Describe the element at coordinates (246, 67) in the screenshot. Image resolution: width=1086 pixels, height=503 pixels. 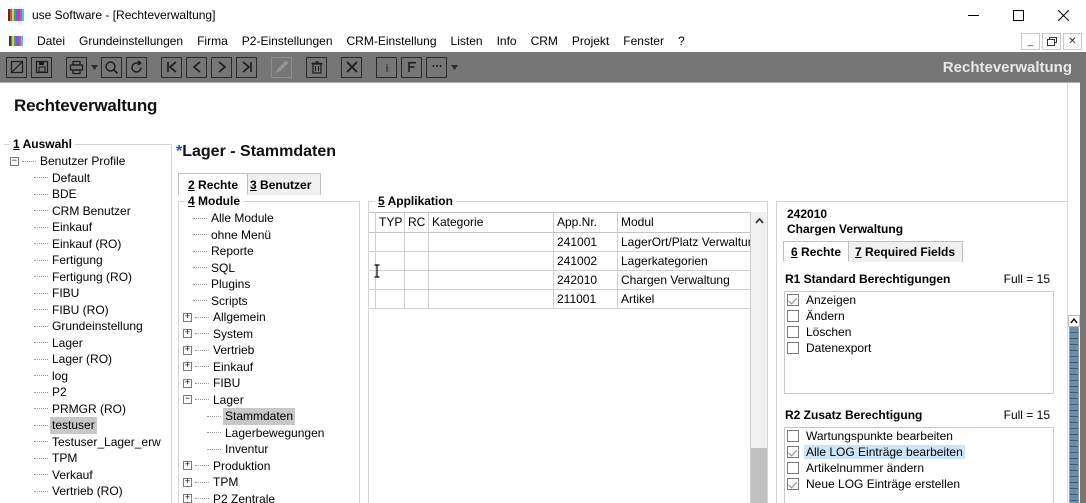
I see `last-record-icon` at that location.